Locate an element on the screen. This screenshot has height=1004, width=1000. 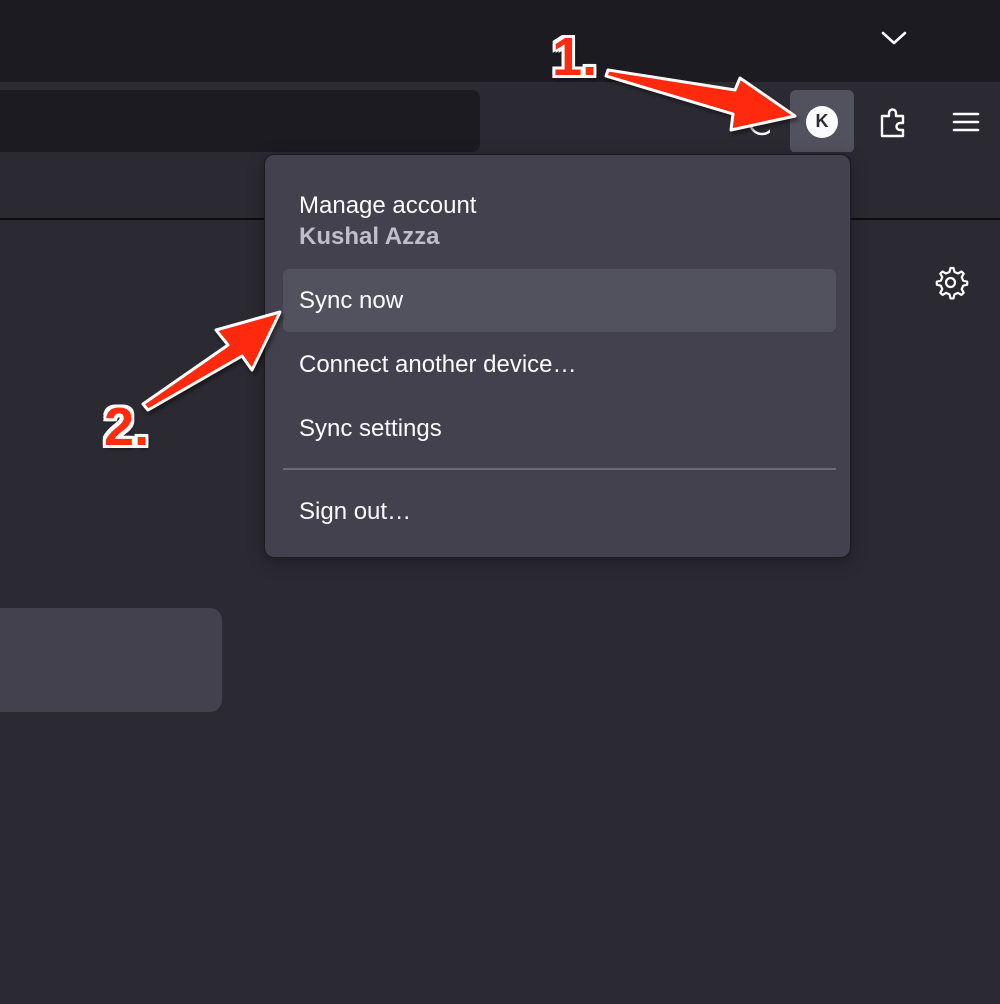
gear-icon is located at coordinates (952, 283).